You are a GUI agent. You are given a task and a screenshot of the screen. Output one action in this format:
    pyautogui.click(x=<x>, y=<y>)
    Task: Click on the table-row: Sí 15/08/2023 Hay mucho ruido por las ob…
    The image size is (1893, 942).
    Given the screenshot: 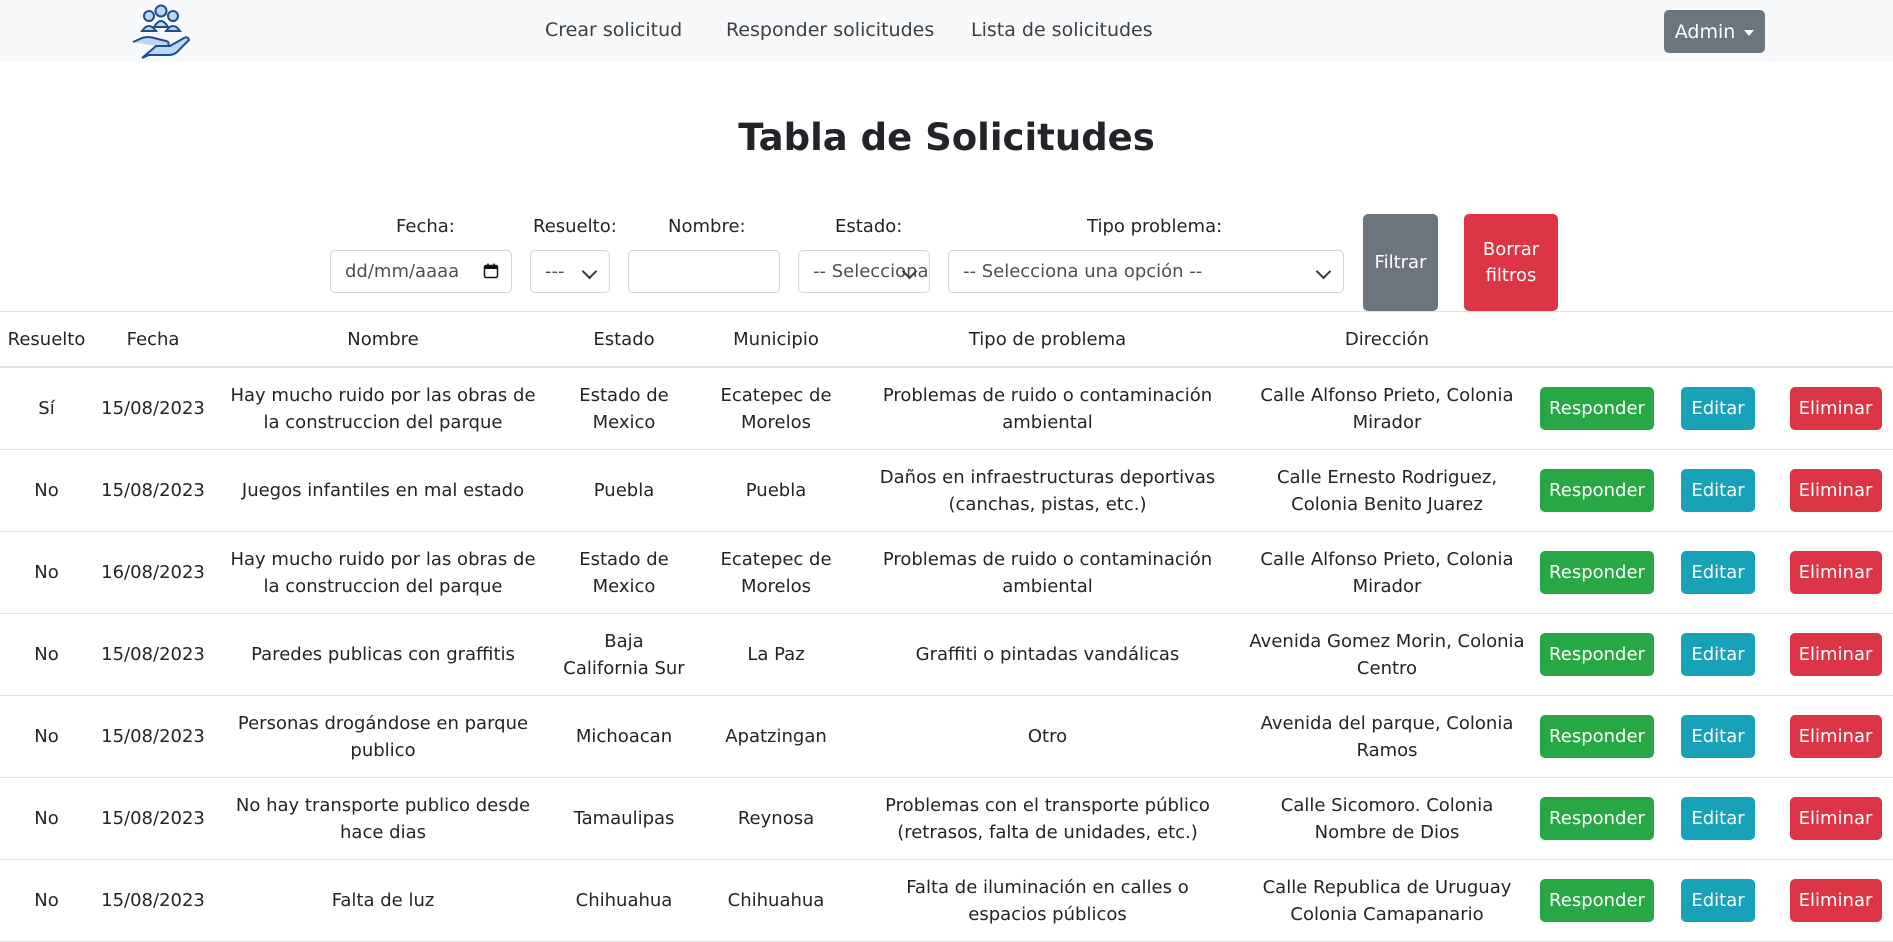 What is the action you would take?
    pyautogui.click(x=946, y=408)
    